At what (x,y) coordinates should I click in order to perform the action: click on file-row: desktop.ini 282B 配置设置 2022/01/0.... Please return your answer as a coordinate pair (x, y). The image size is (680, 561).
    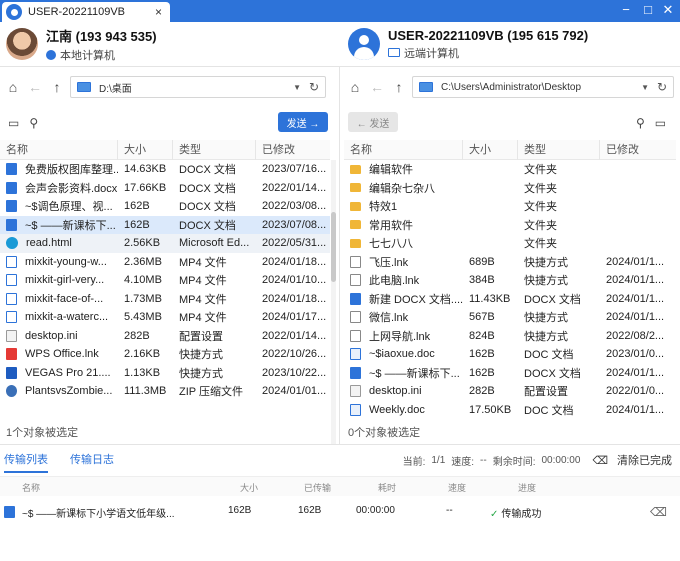
    Looking at the image, I should click on (510, 391).